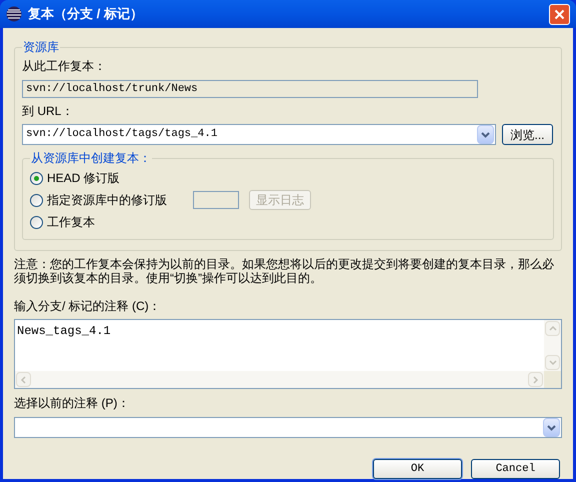 The width and height of the screenshot is (576, 482). Describe the element at coordinates (216, 200) in the screenshot. I see `revision-field` at that location.